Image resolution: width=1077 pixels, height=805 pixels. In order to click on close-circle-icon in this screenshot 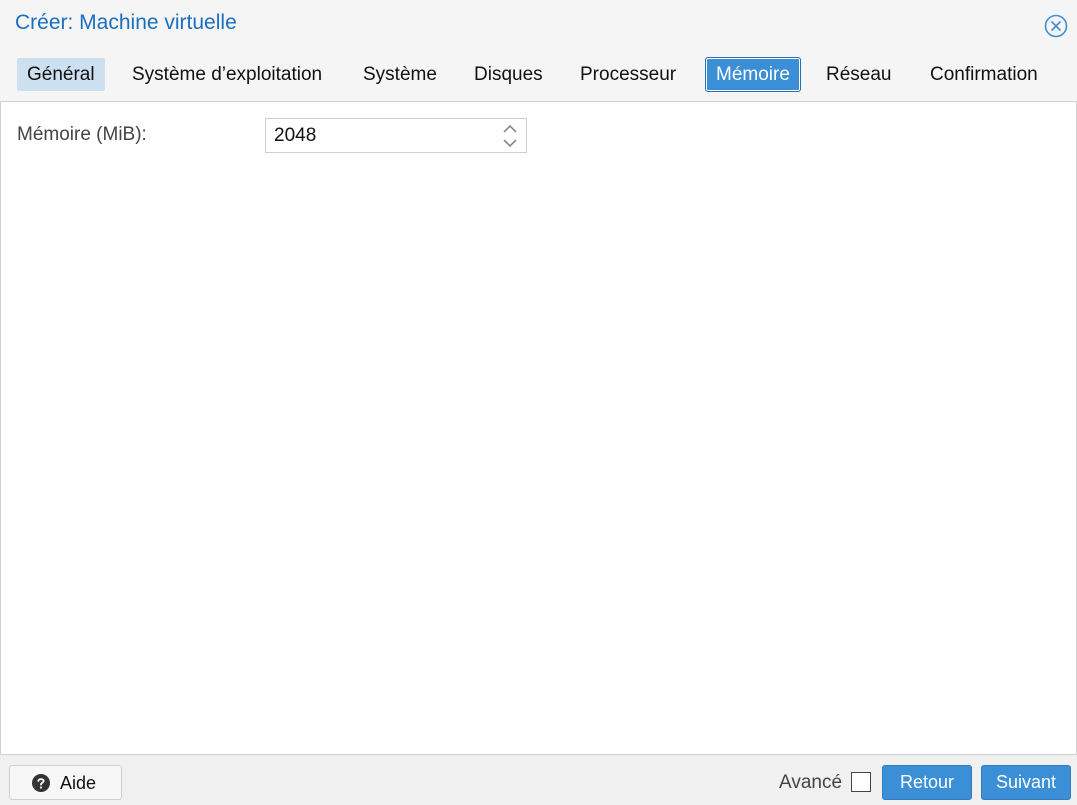, I will do `click(1056, 26)`.